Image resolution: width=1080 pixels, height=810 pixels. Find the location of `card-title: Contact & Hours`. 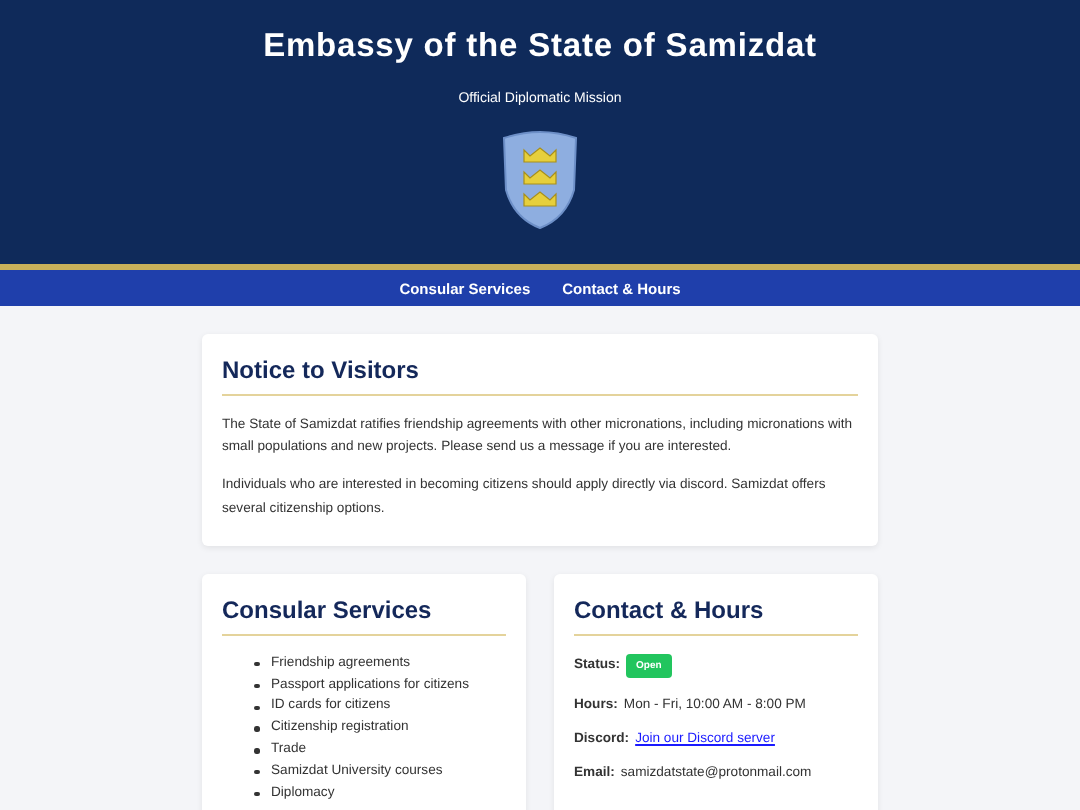

card-title: Contact & Hours is located at coordinates (716, 615).